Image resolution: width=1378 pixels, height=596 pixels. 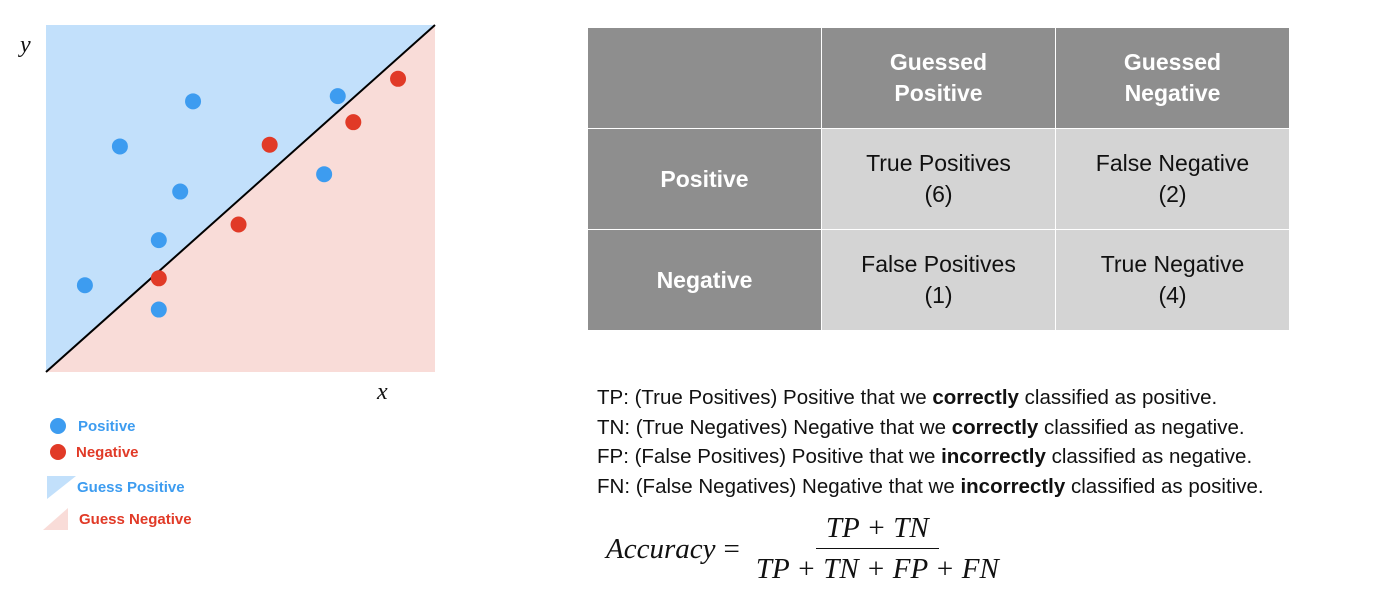 What do you see at coordinates (704, 280) in the screenshot?
I see `row-header-negative: Negative` at bounding box center [704, 280].